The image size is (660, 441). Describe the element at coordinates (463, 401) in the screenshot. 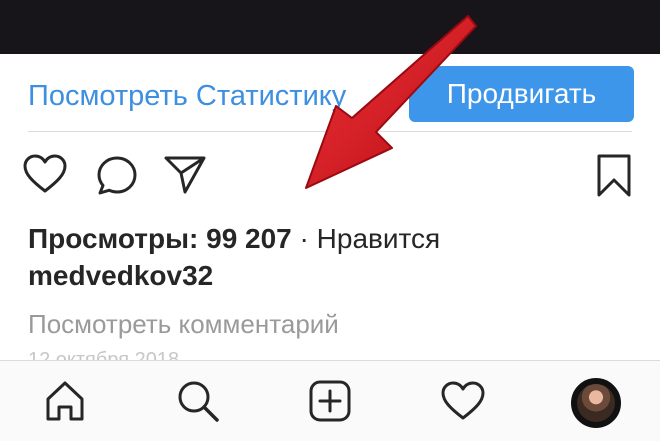

I see `activity-heart-icon` at that location.